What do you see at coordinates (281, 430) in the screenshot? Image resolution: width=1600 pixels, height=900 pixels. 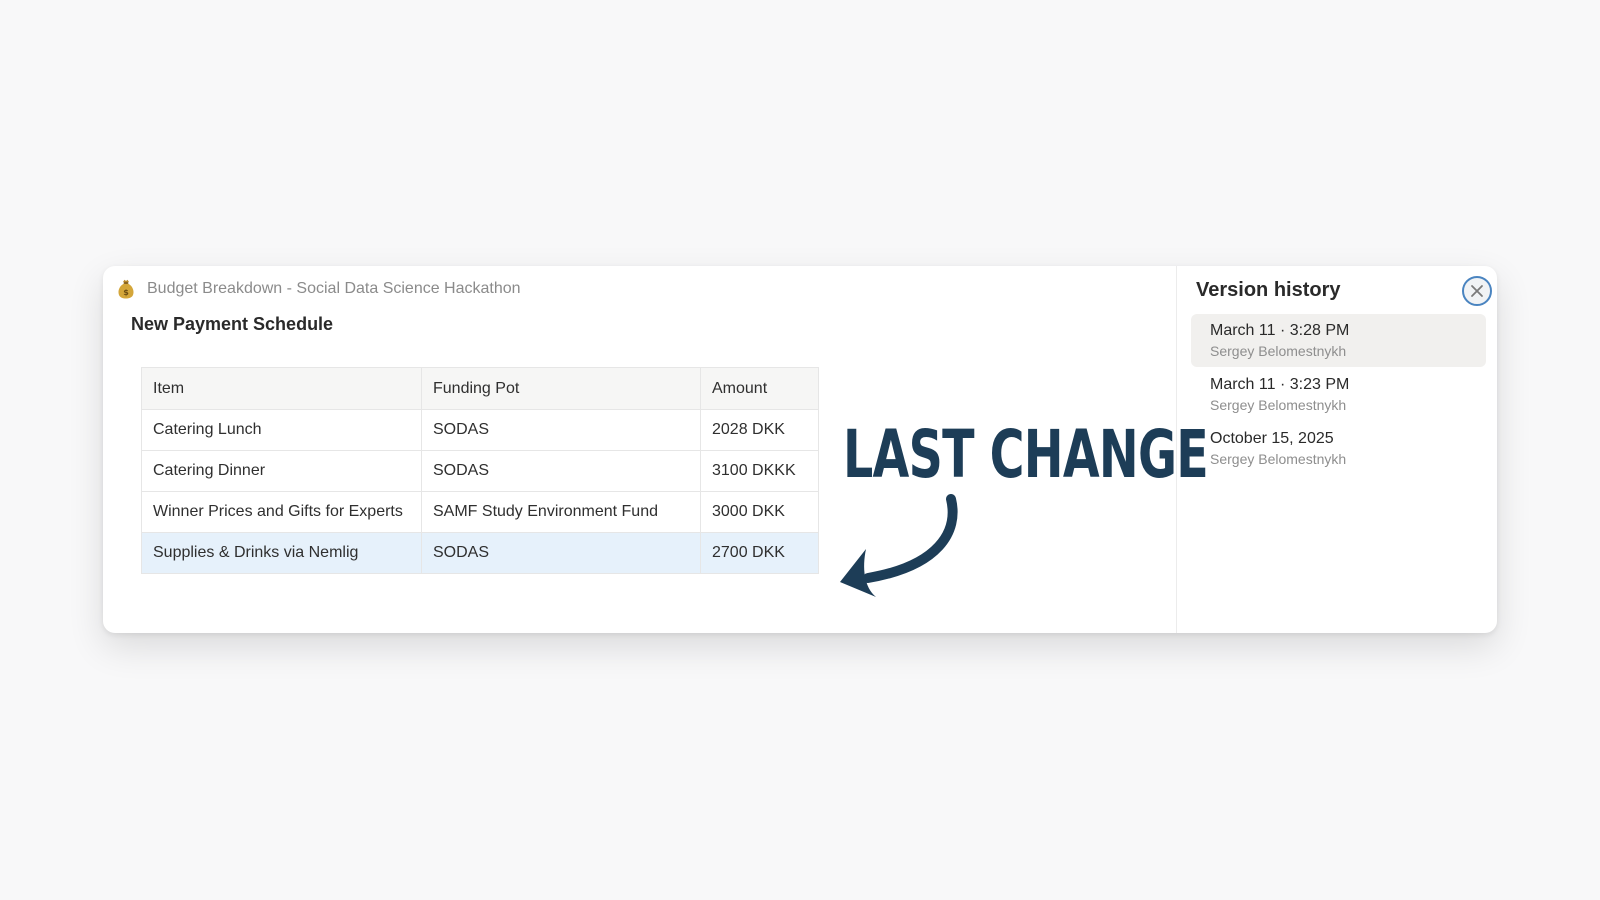 I see `cell-item: Catering Lunch` at bounding box center [281, 430].